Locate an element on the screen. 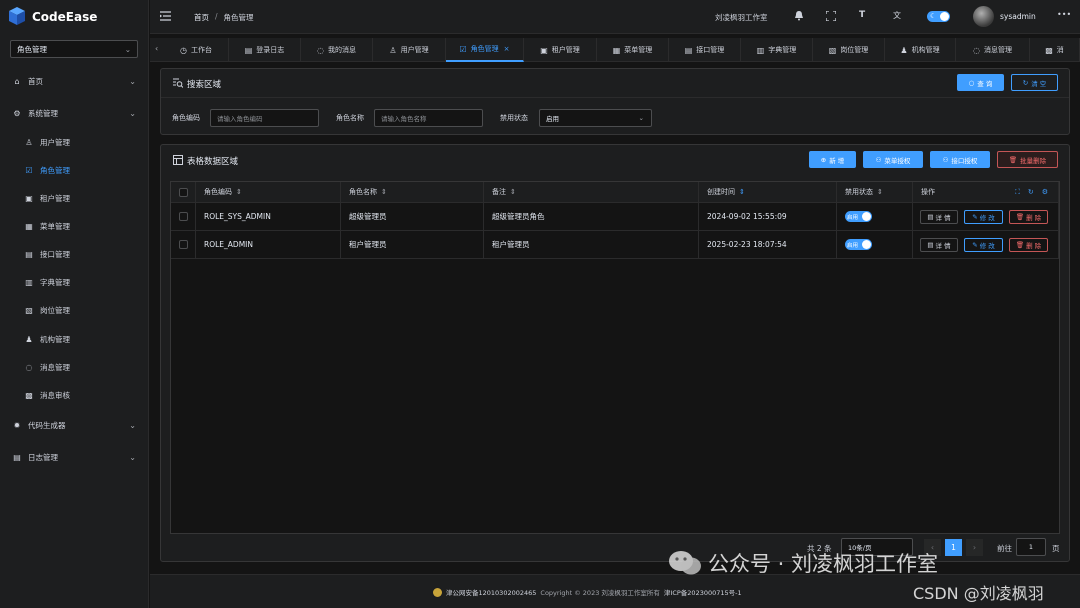  fullscreen-icon is located at coordinates (831, 16).